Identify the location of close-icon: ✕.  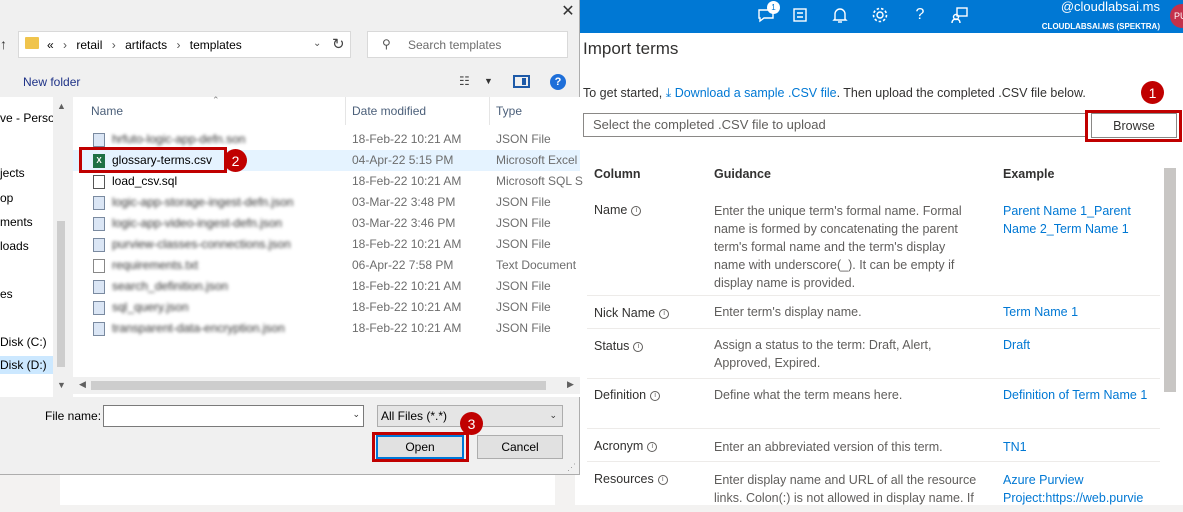
(568, 11).